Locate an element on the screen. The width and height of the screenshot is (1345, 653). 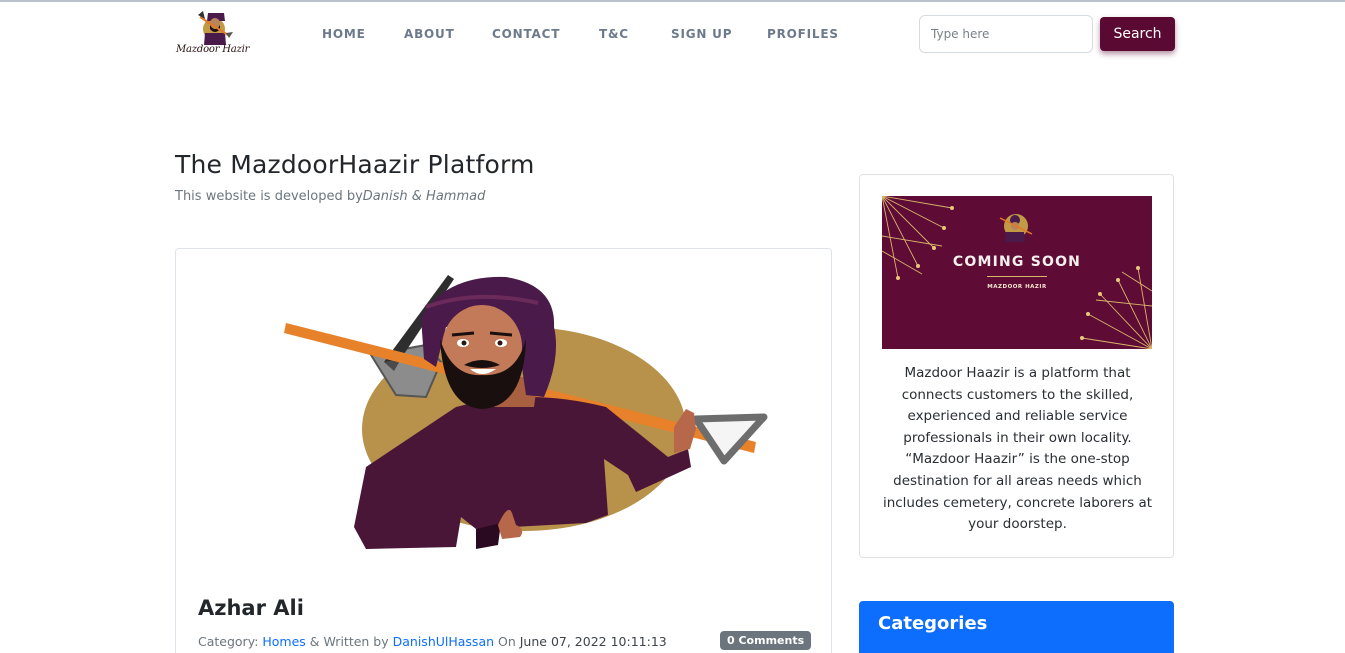
coming-soon-banner: COMING SOON MAZDOOR HAZIR is located at coordinates (1017, 272).